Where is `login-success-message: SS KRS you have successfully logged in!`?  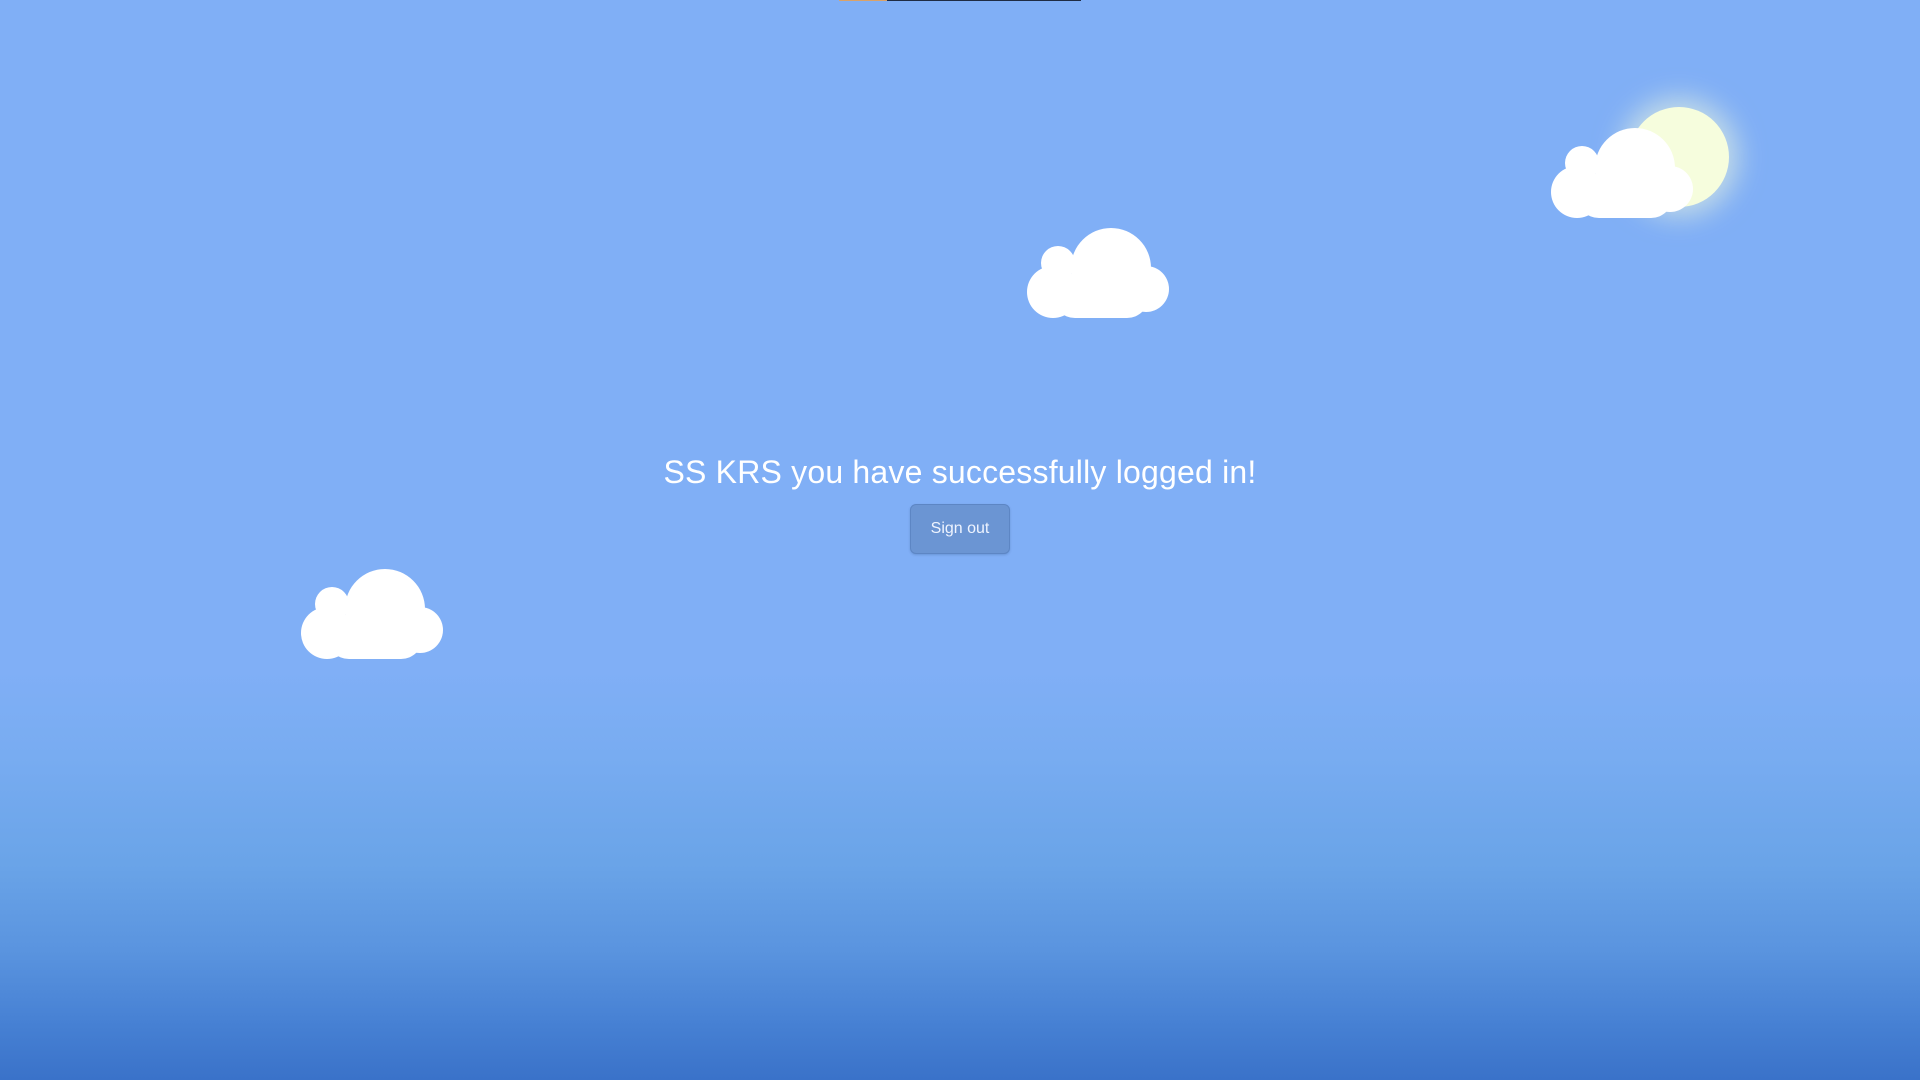
login-success-message: SS KRS you have successfully logged in! is located at coordinates (960, 472).